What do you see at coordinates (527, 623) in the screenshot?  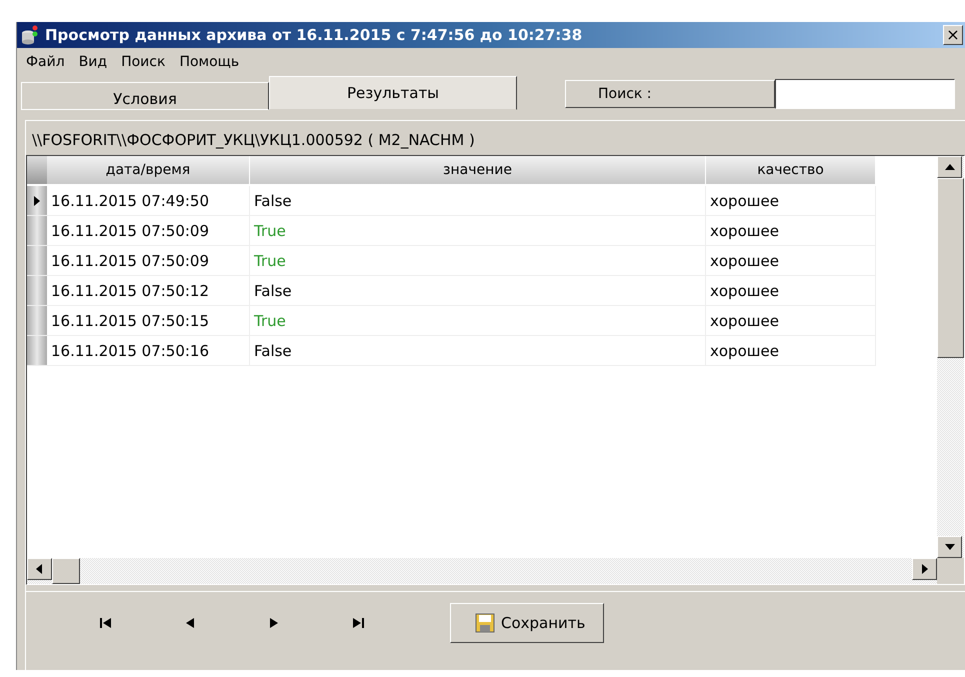 I see `save-button: Сохранить` at bounding box center [527, 623].